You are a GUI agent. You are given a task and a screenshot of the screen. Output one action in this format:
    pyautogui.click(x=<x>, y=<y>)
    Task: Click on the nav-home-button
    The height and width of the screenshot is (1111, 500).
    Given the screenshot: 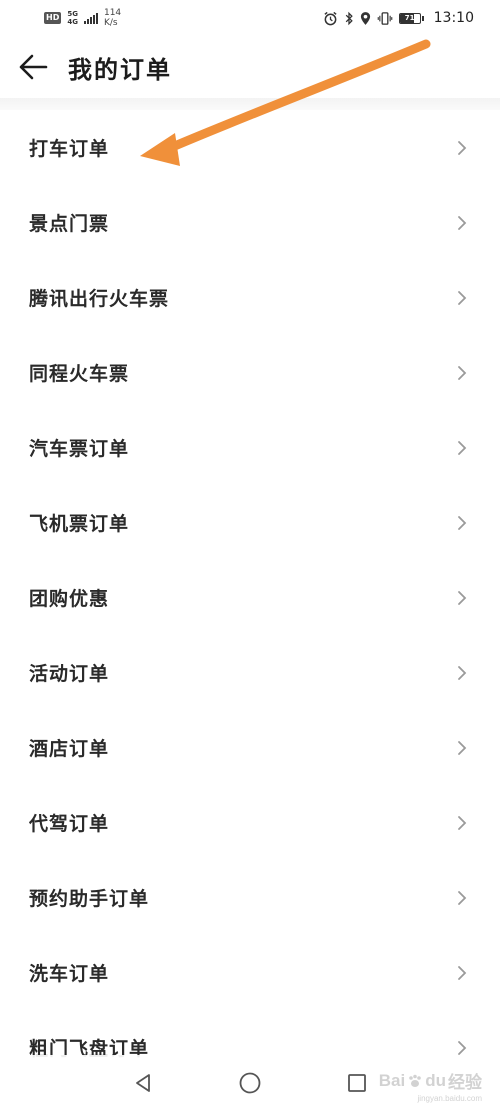 What is the action you would take?
    pyautogui.click(x=250, y=1083)
    